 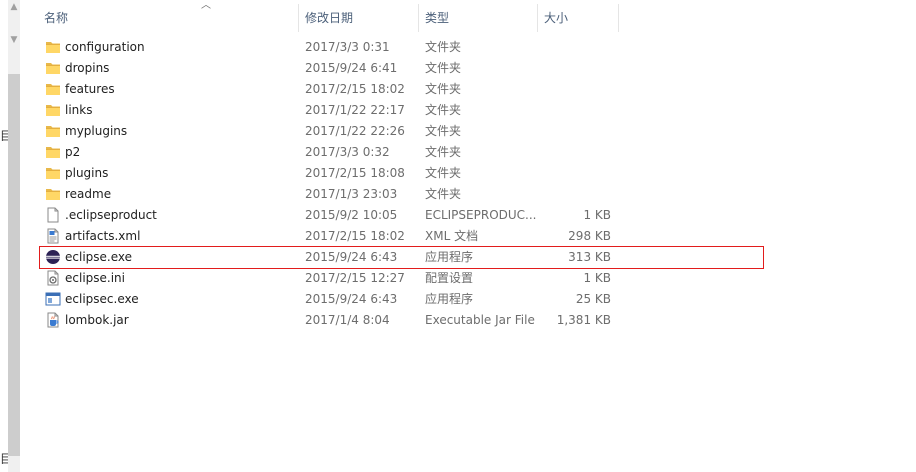 I want to click on file-row: artifacts.xml 2017/2/15 18:02 XML 文档 298 KB, so click(x=401, y=236).